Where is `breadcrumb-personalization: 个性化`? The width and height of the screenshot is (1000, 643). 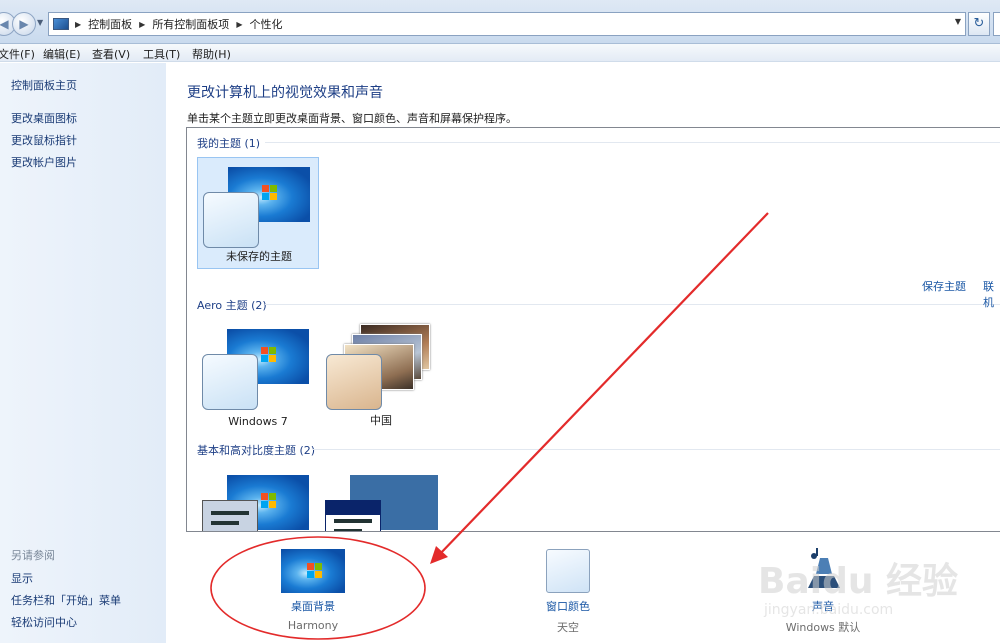
breadcrumb-personalization: 个性化 is located at coordinates (265, 24).